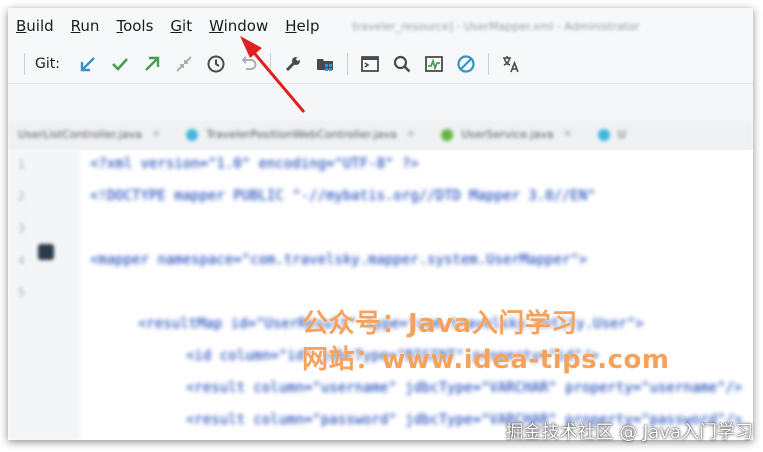 This screenshot has width=763, height=452. What do you see at coordinates (486, 360) in the screenshot?
I see `watermark-website: 网站：www.idea-tips.com` at bounding box center [486, 360].